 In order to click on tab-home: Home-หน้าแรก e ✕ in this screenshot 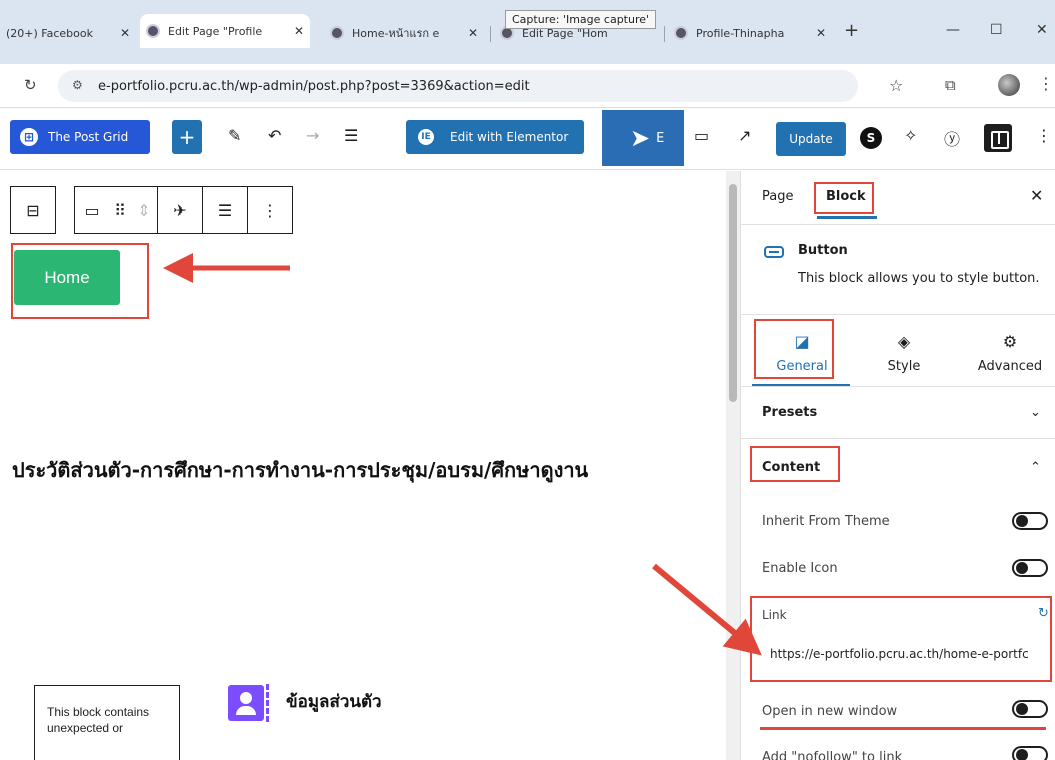, I will do `click(404, 33)`.